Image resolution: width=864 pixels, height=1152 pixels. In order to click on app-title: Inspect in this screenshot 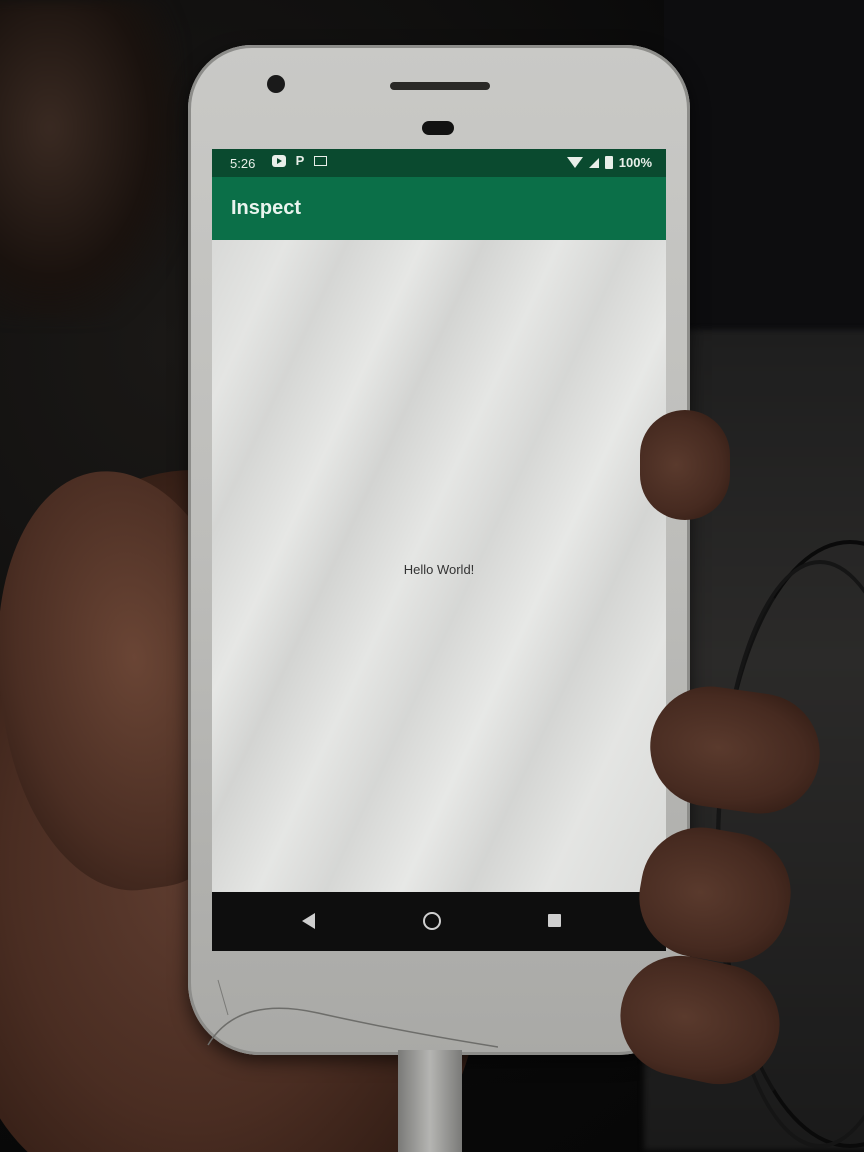, I will do `click(266, 208)`.